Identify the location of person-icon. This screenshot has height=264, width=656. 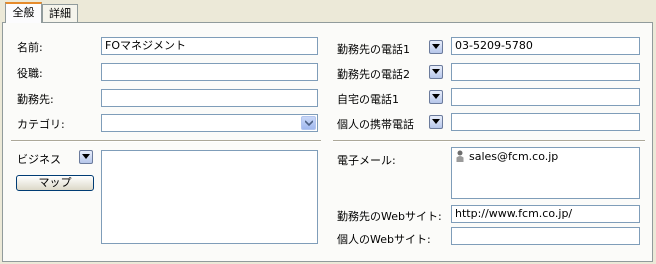
(460, 156).